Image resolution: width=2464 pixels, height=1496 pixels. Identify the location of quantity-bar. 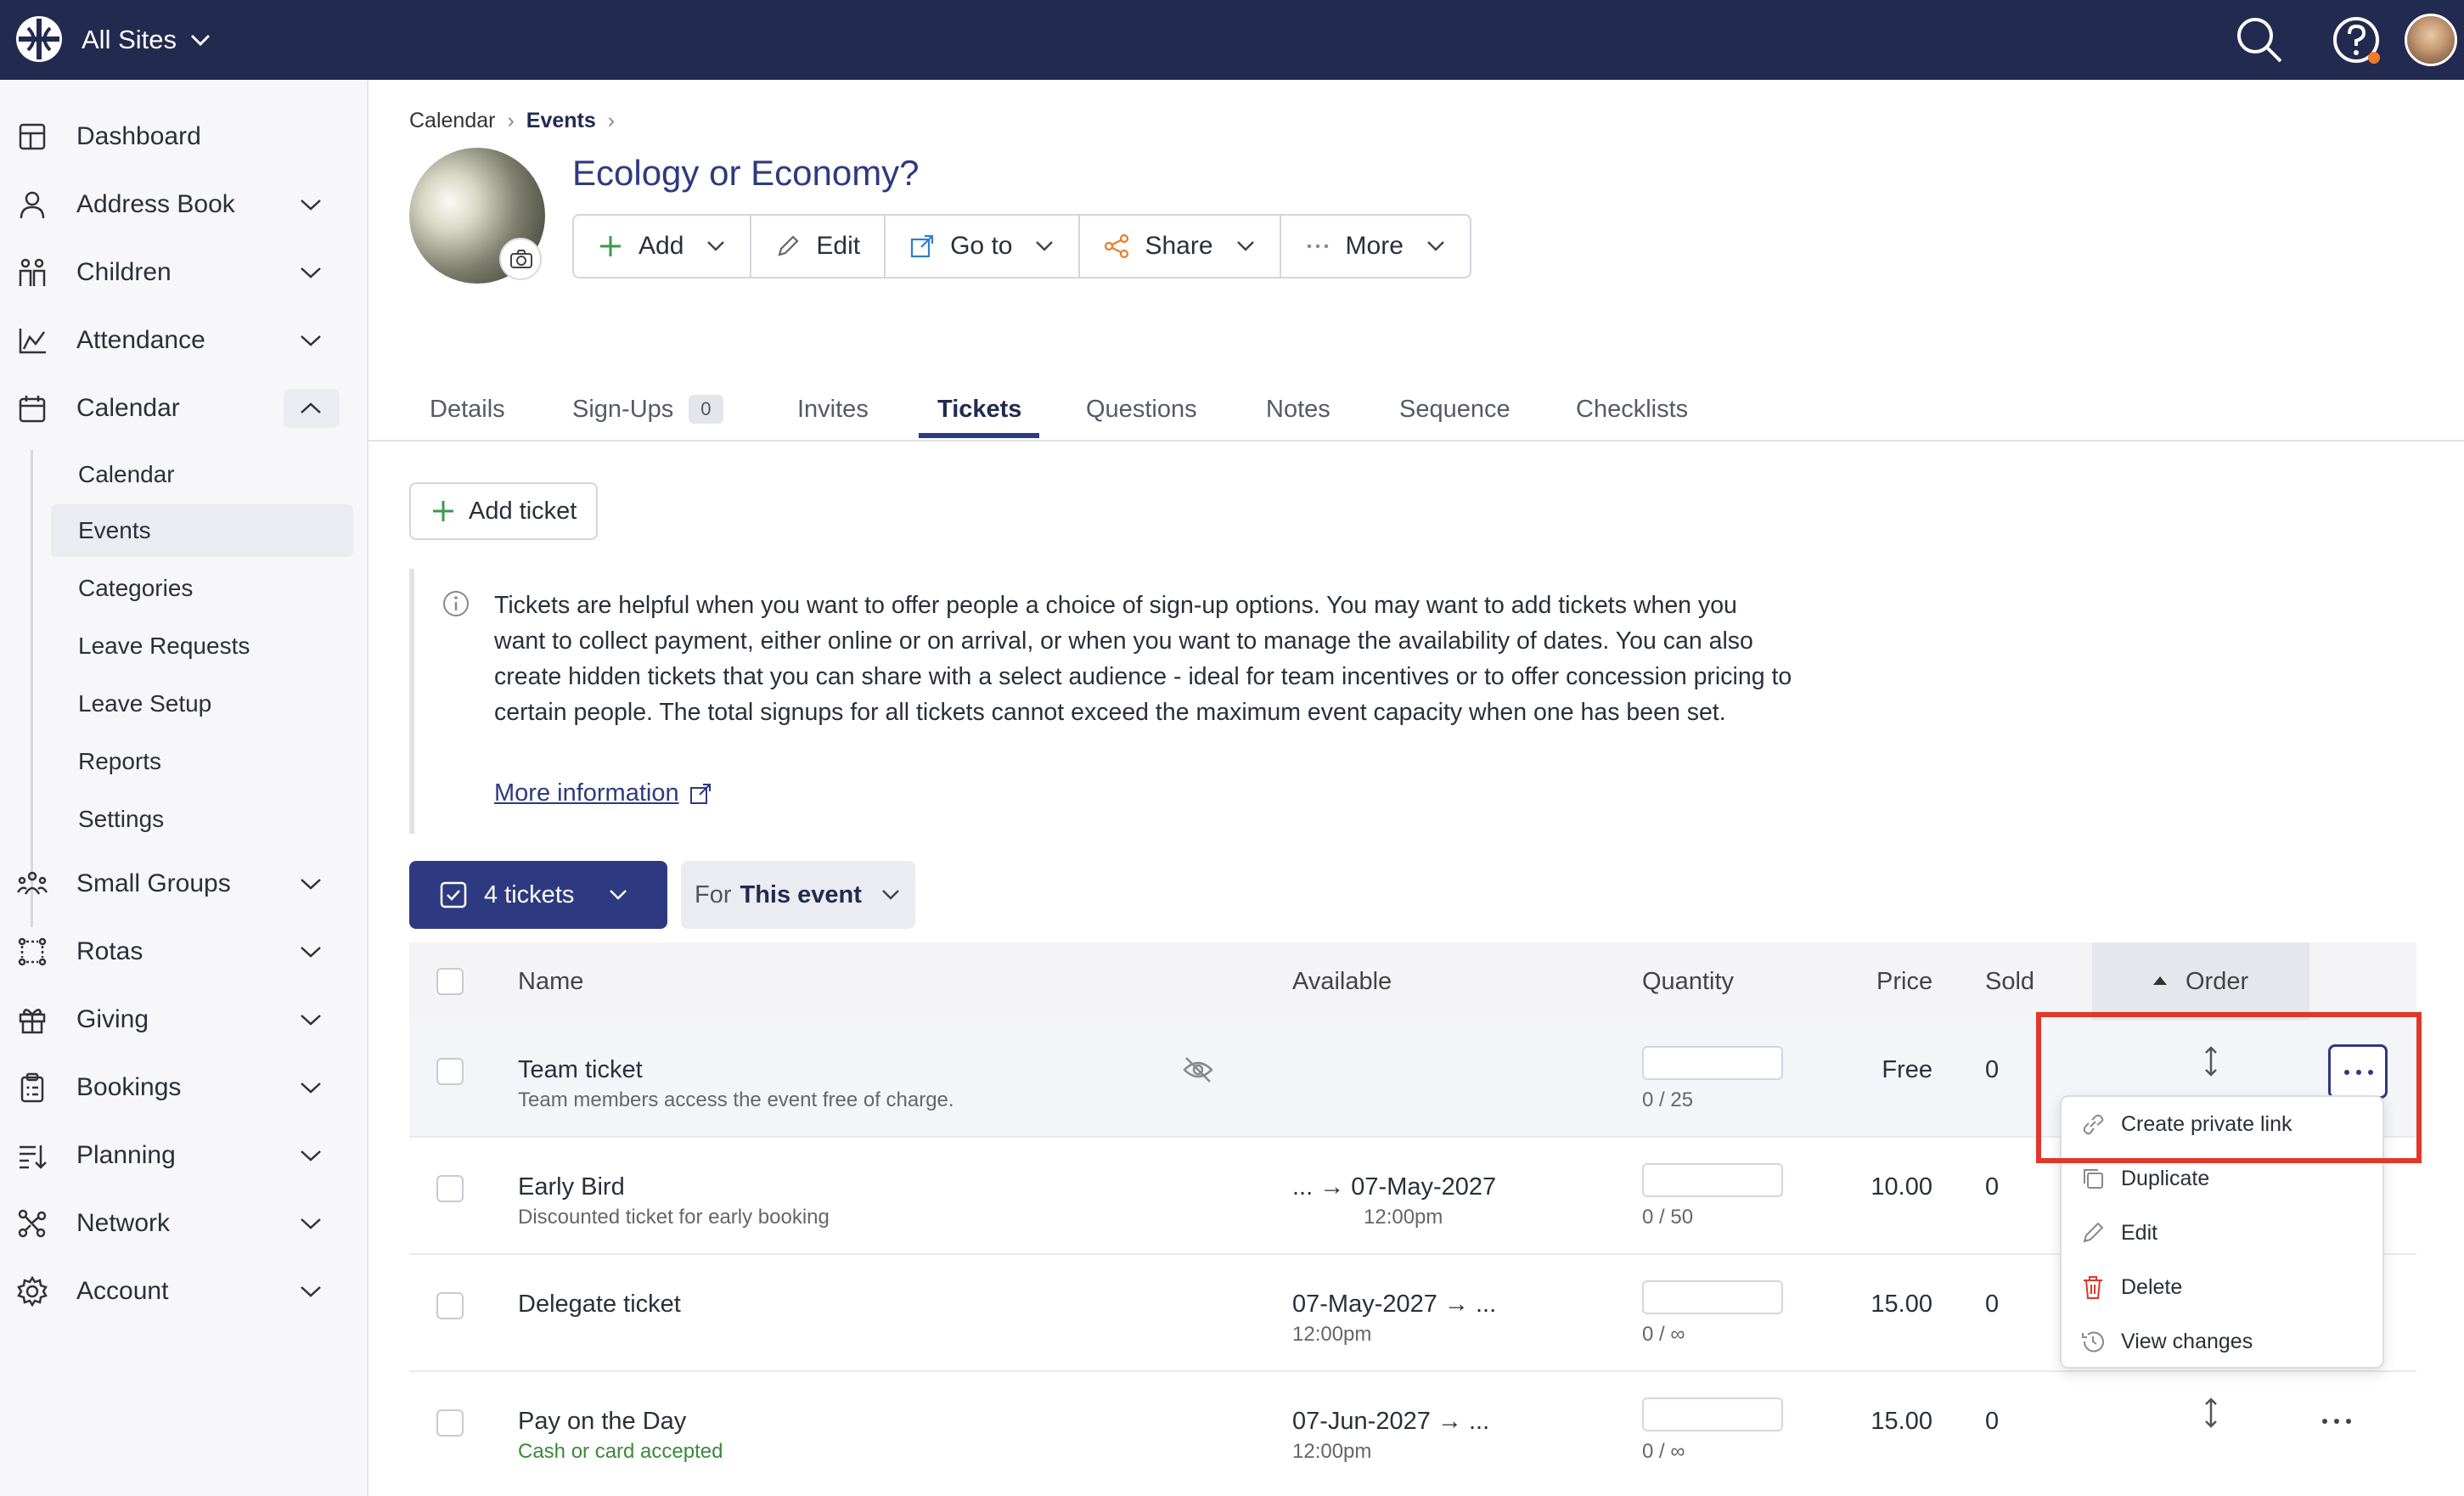
(1712, 1414).